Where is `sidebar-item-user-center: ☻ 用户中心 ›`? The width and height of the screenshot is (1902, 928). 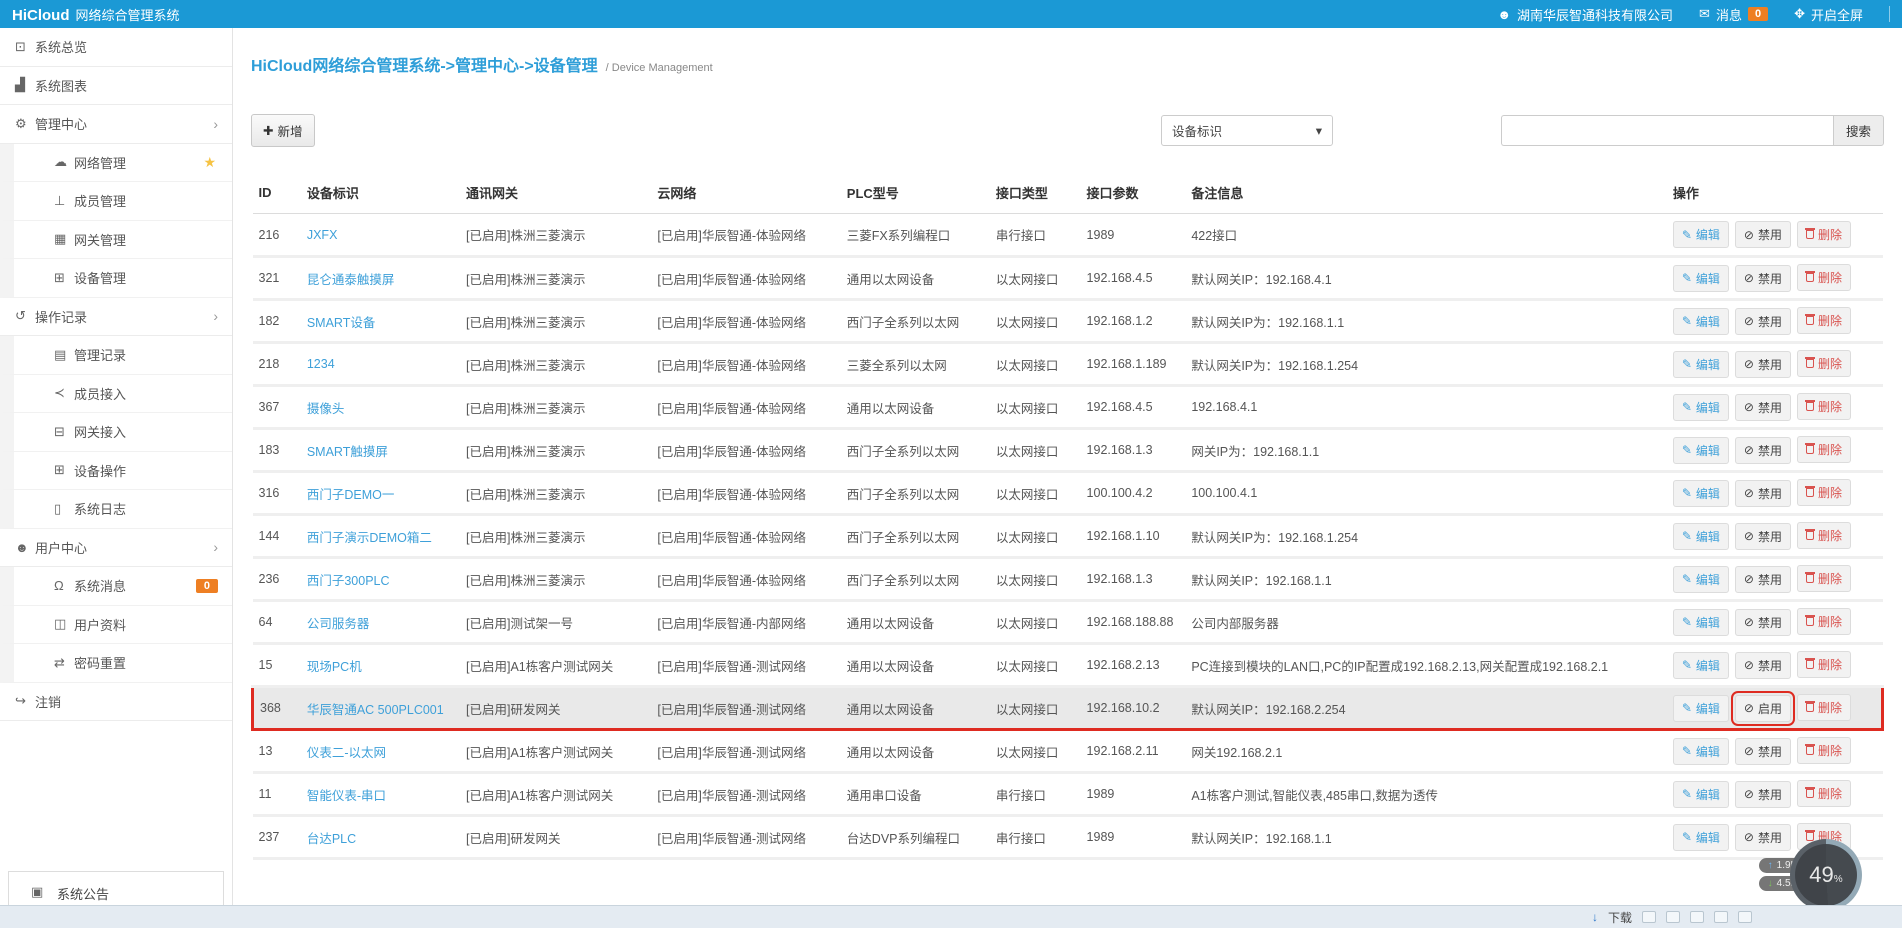
sidebar-item-user-center: ☻ 用户中心 › is located at coordinates (116, 548).